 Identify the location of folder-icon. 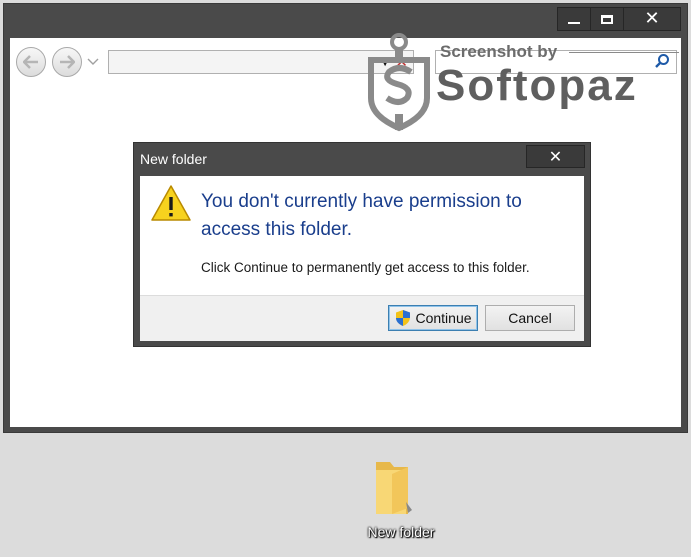
(394, 488).